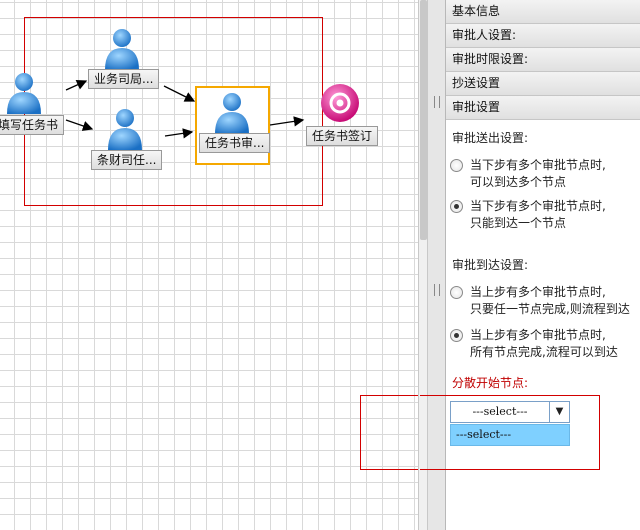  Describe the element at coordinates (543, 84) in the screenshot. I see `accordion-cc-settings: 抄送设置` at that location.